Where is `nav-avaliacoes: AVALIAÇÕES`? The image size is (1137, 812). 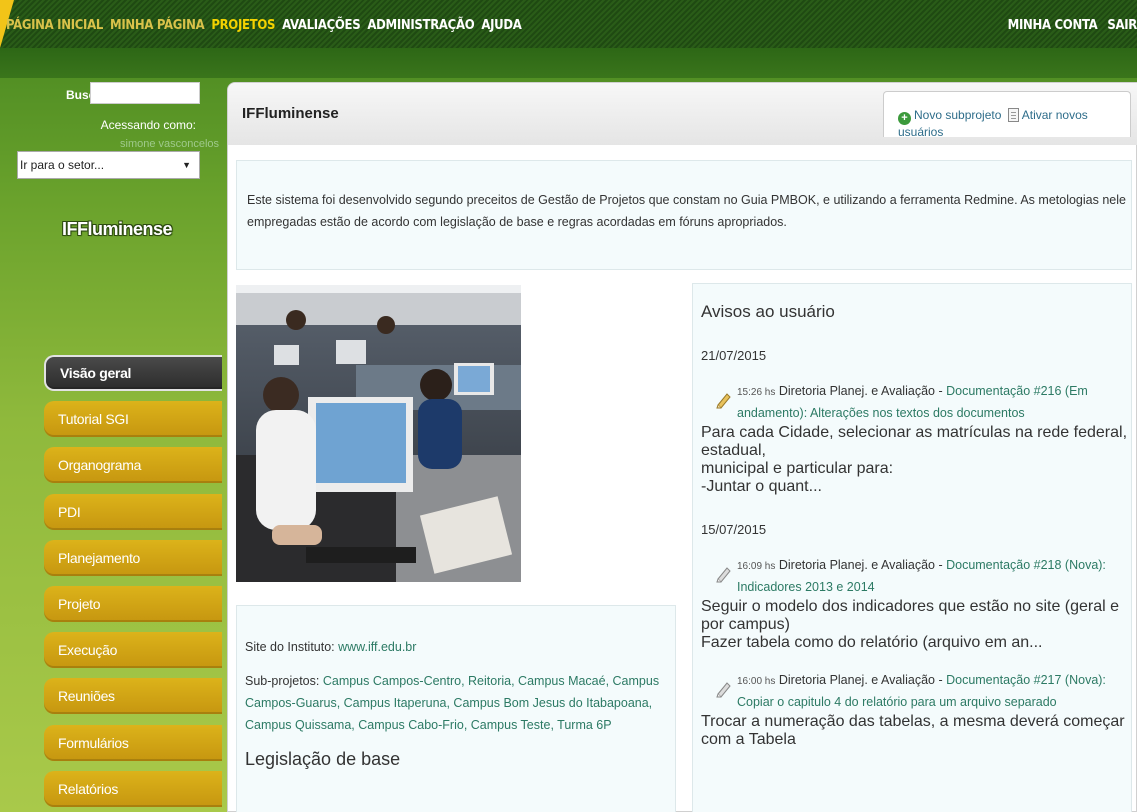 nav-avaliacoes: AVALIAÇÕES is located at coordinates (321, 25).